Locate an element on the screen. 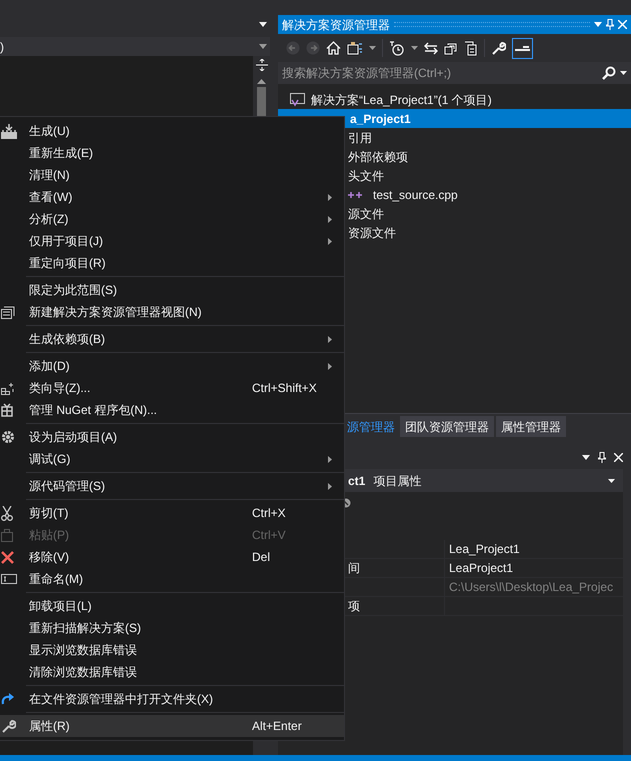  dropdown-field: ) is located at coordinates (135, 46).